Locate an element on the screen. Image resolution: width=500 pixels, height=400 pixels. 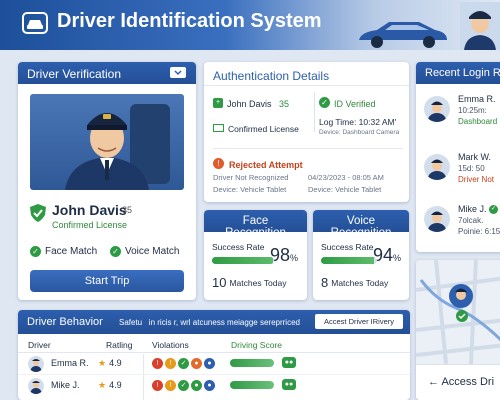
verified-check-icon: ✓ is located at coordinates (324, 103).